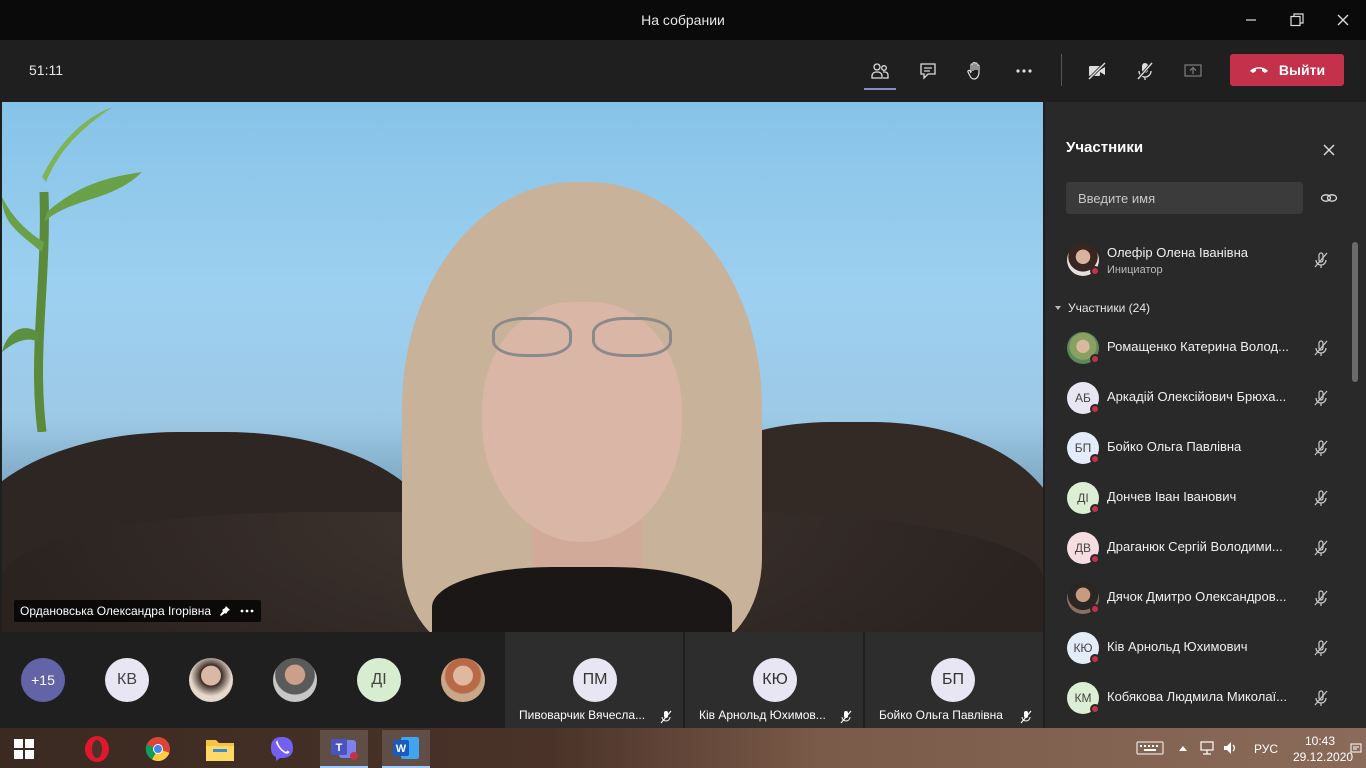 The image size is (1366, 768). I want to click on chrome-icon, so click(157, 749).